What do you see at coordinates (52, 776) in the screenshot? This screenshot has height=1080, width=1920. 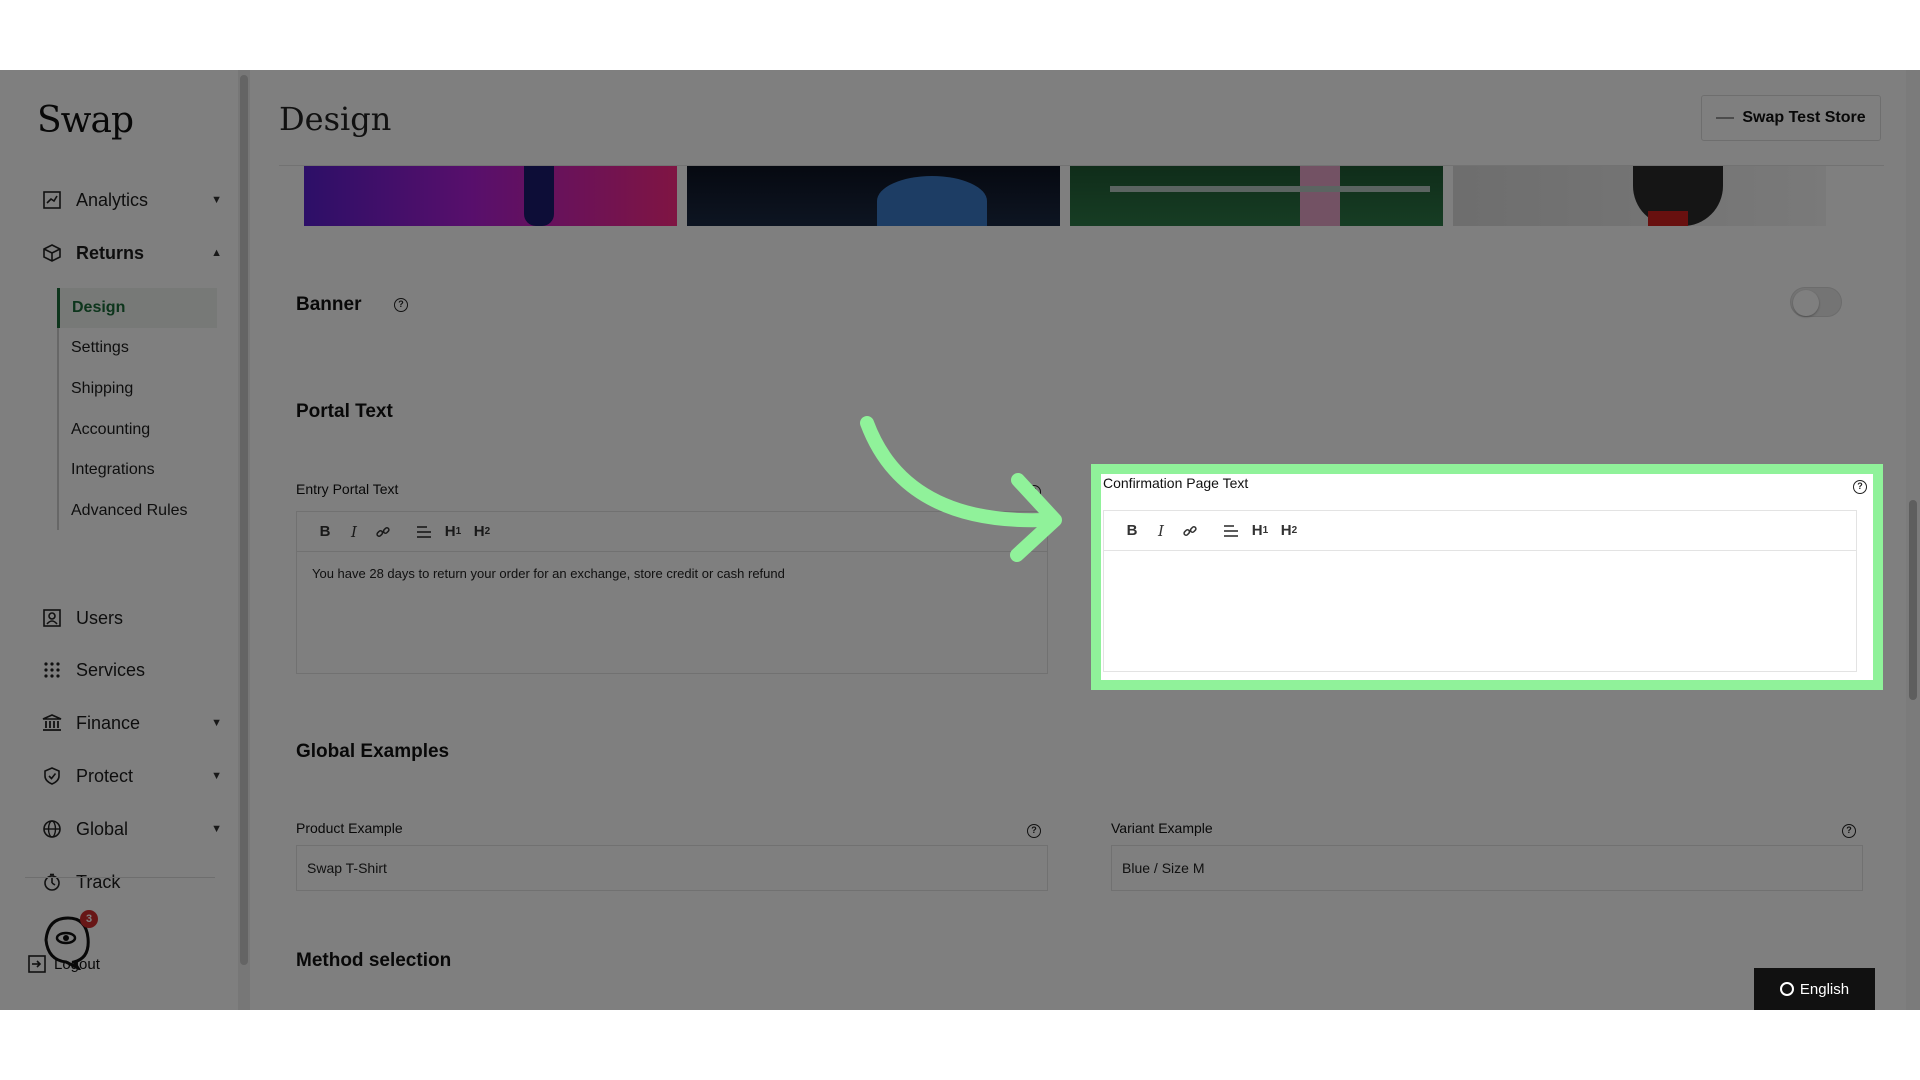 I see `shield-icon` at bounding box center [52, 776].